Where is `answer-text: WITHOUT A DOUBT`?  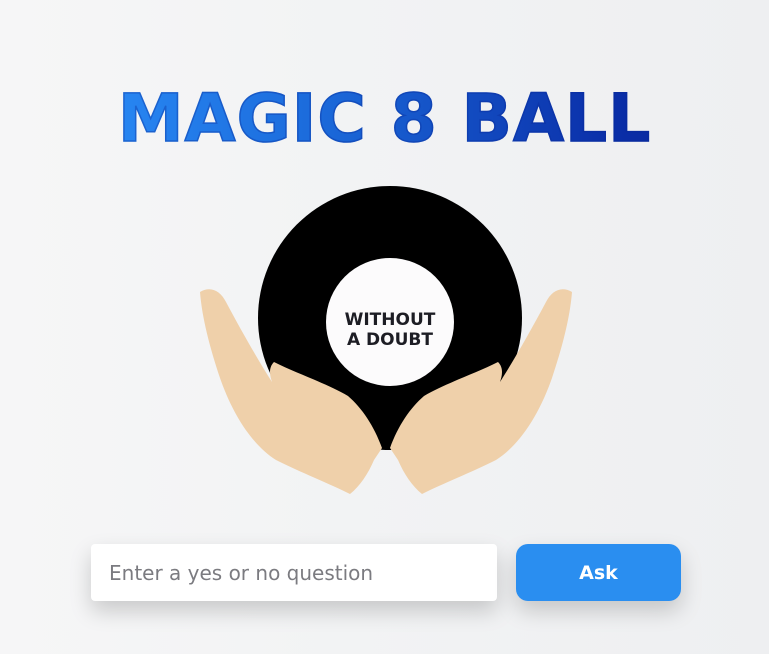
answer-text: WITHOUT A DOUBT is located at coordinates (390, 330).